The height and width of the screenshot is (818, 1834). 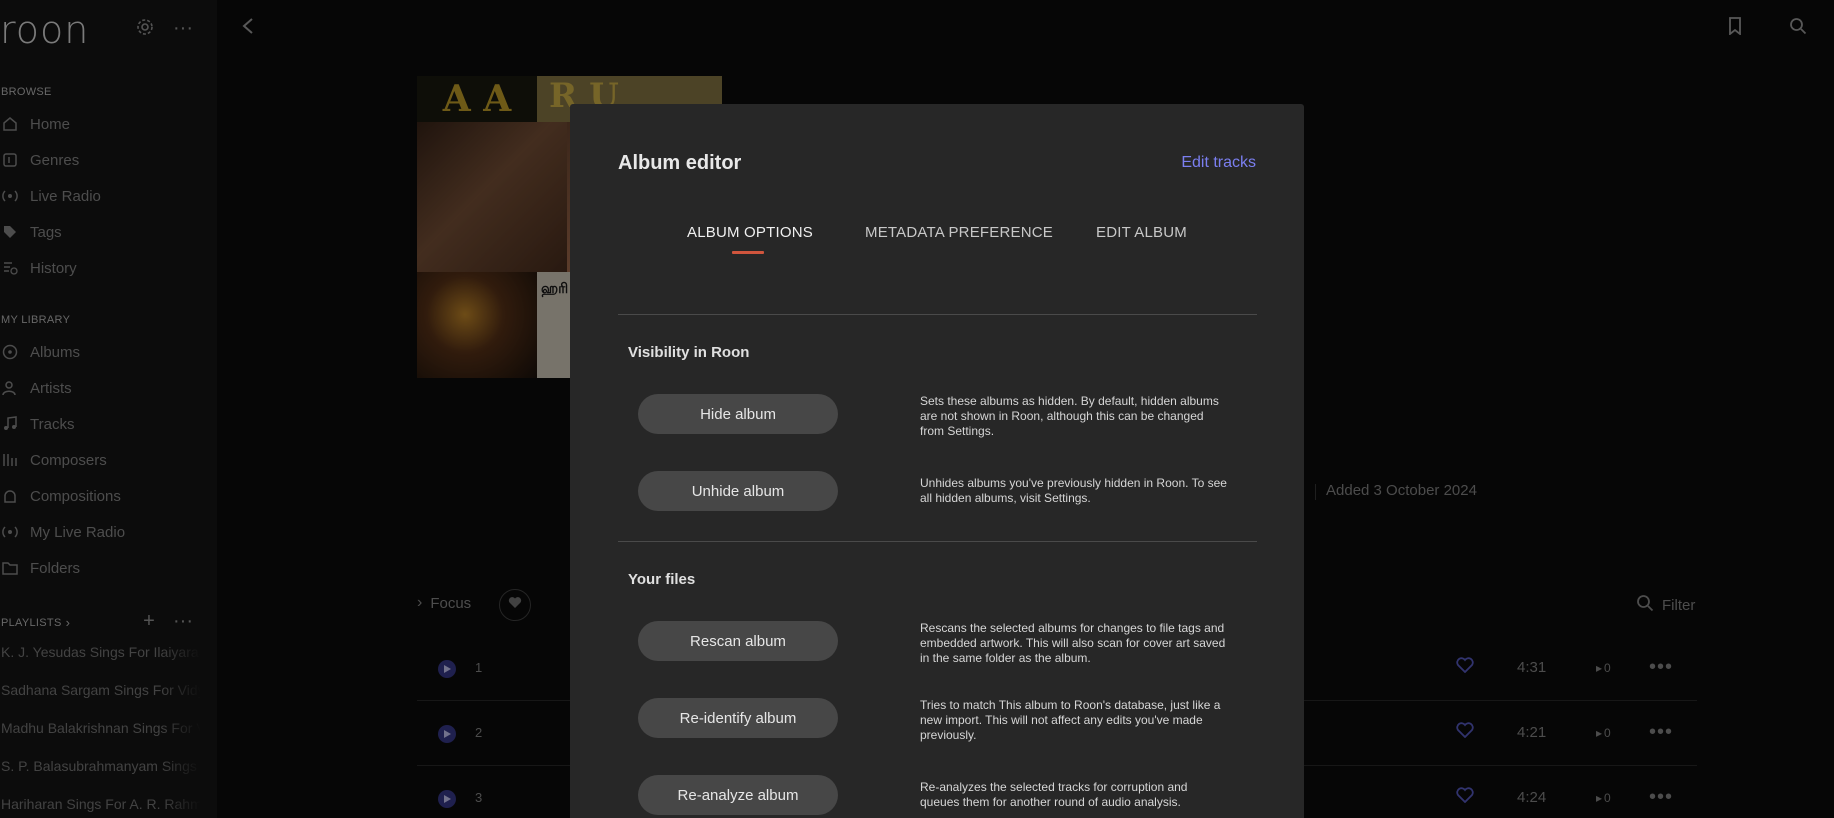 What do you see at coordinates (1218, 163) in the screenshot?
I see `edit-tracks-link: Edit tracks` at bounding box center [1218, 163].